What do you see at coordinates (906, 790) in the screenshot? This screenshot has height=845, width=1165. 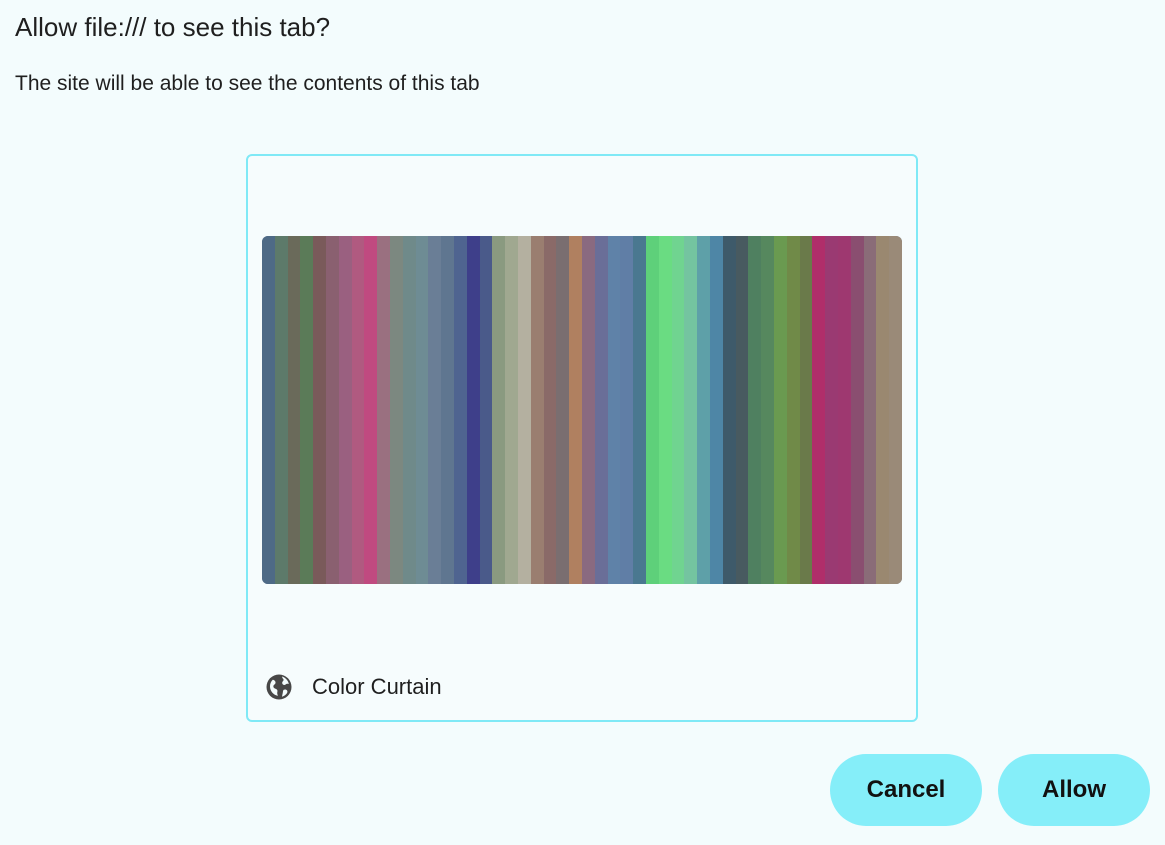 I see `cancel-button: Cancel` at bounding box center [906, 790].